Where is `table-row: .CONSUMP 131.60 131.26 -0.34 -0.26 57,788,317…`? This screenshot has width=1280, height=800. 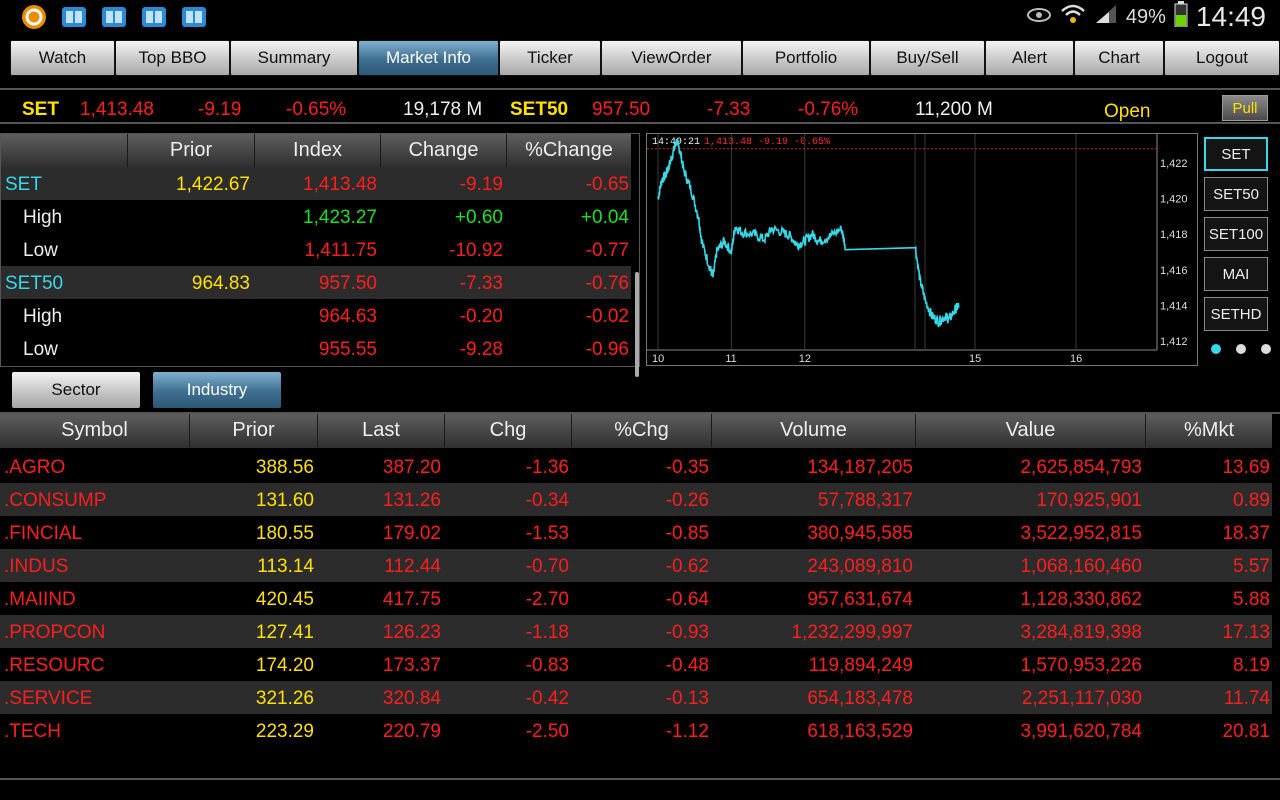
table-row: .CONSUMP 131.60 131.26 -0.34 -0.26 57,788,317… is located at coordinates (636, 499).